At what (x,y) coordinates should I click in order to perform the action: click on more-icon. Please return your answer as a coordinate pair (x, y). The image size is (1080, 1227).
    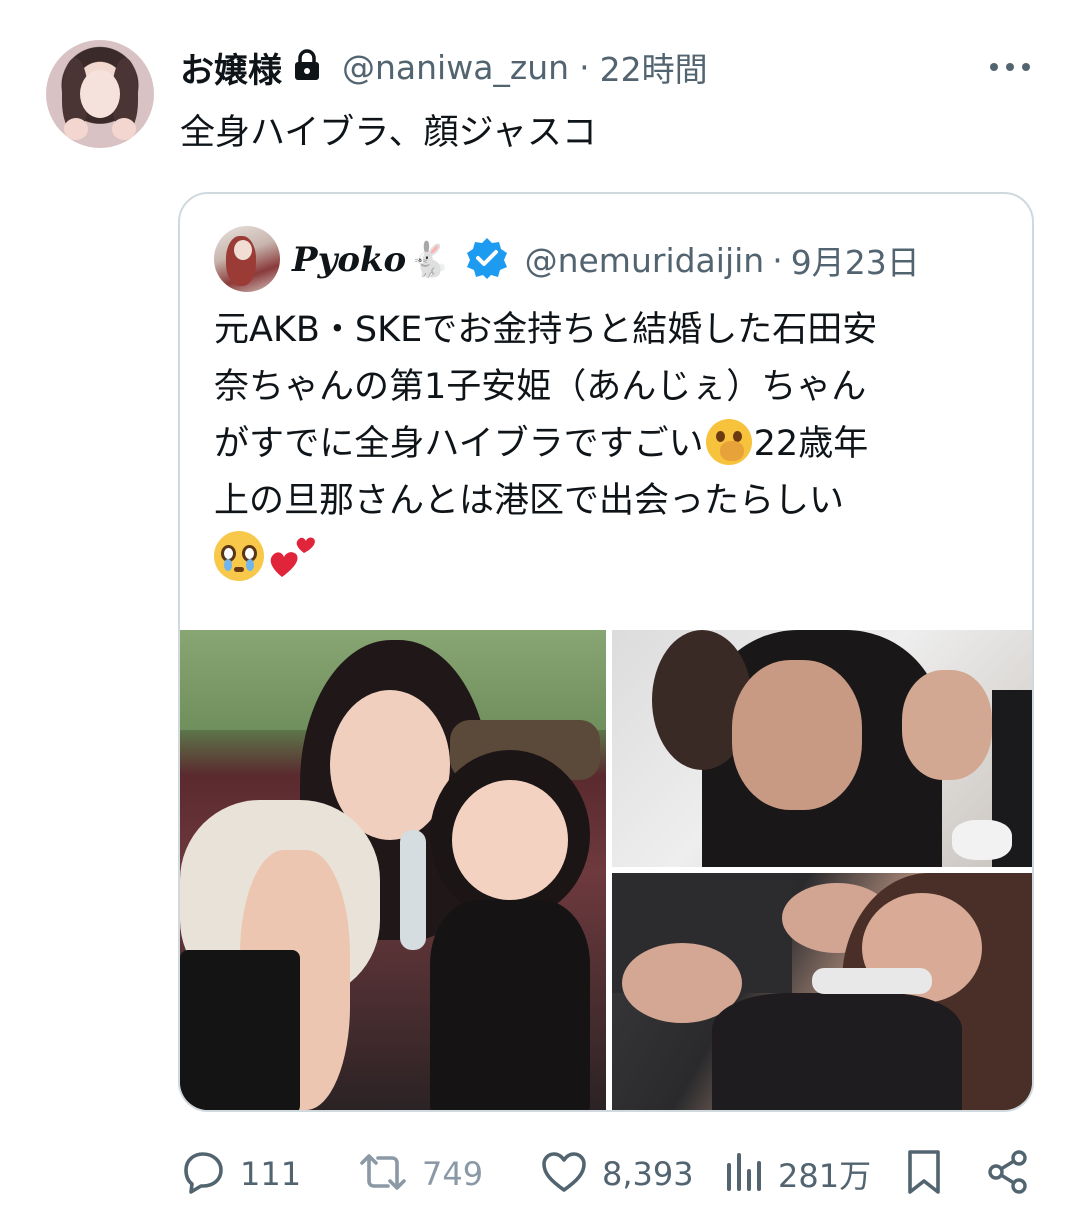
    Looking at the image, I should click on (1010, 67).